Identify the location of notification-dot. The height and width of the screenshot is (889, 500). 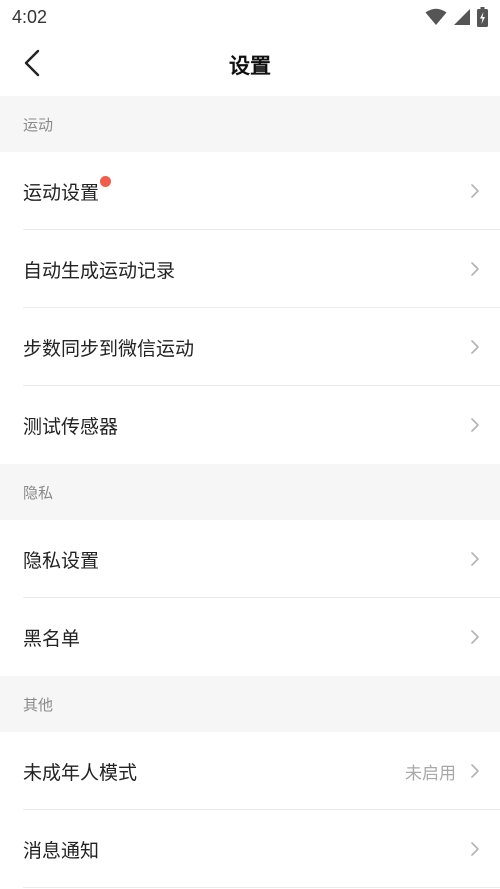
(106, 181).